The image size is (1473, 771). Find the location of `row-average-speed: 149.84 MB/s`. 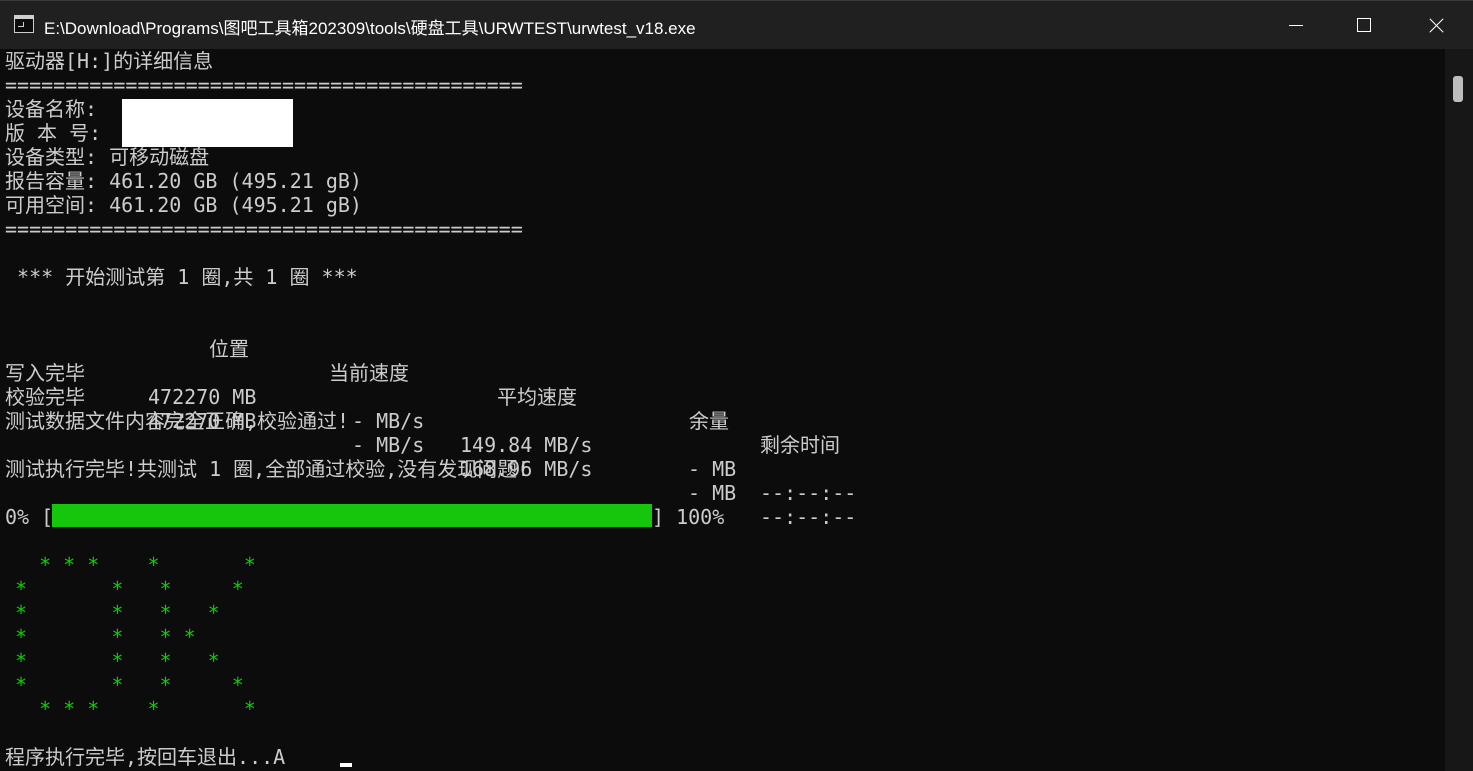

row-average-speed: 149.84 MB/s is located at coordinates (526, 445).